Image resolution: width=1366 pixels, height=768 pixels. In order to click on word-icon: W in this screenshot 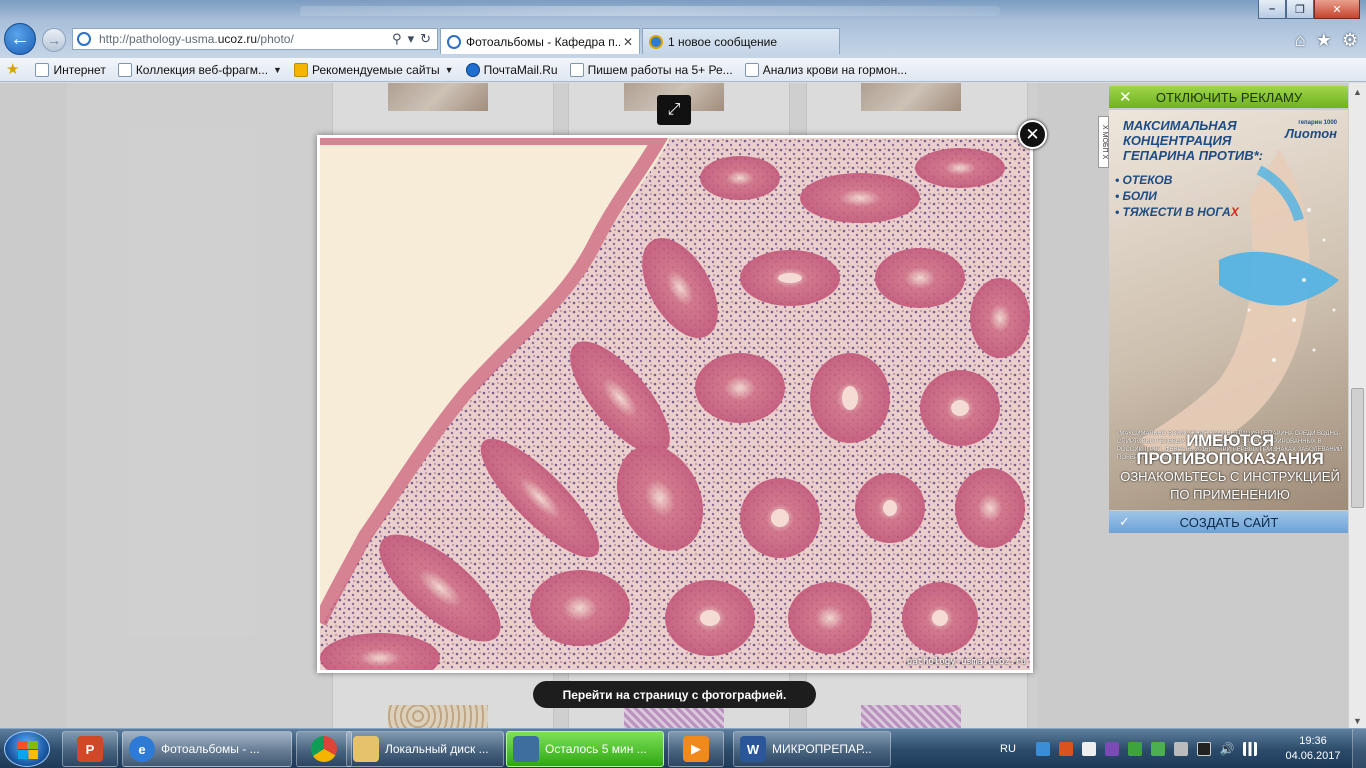, I will do `click(753, 749)`.